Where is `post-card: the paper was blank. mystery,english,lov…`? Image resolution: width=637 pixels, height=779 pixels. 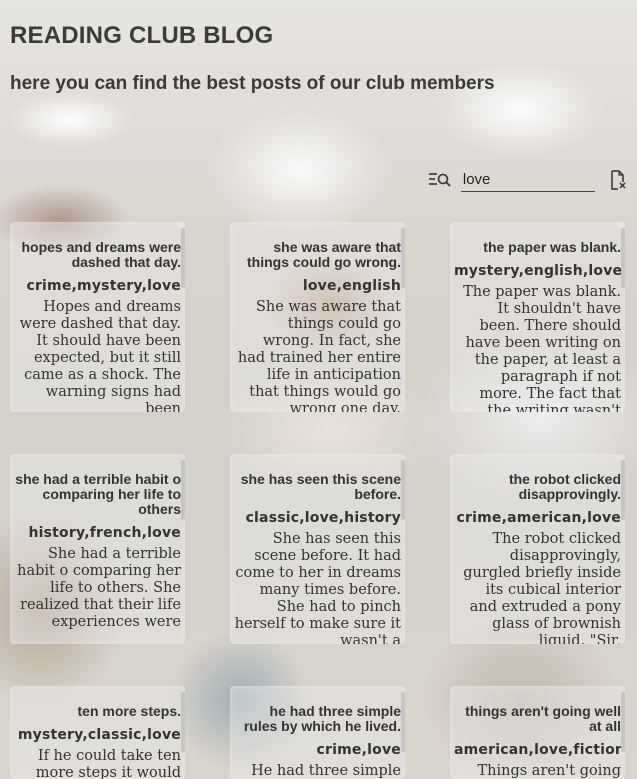 post-card: the paper was blank. mystery,english,lov… is located at coordinates (537, 317).